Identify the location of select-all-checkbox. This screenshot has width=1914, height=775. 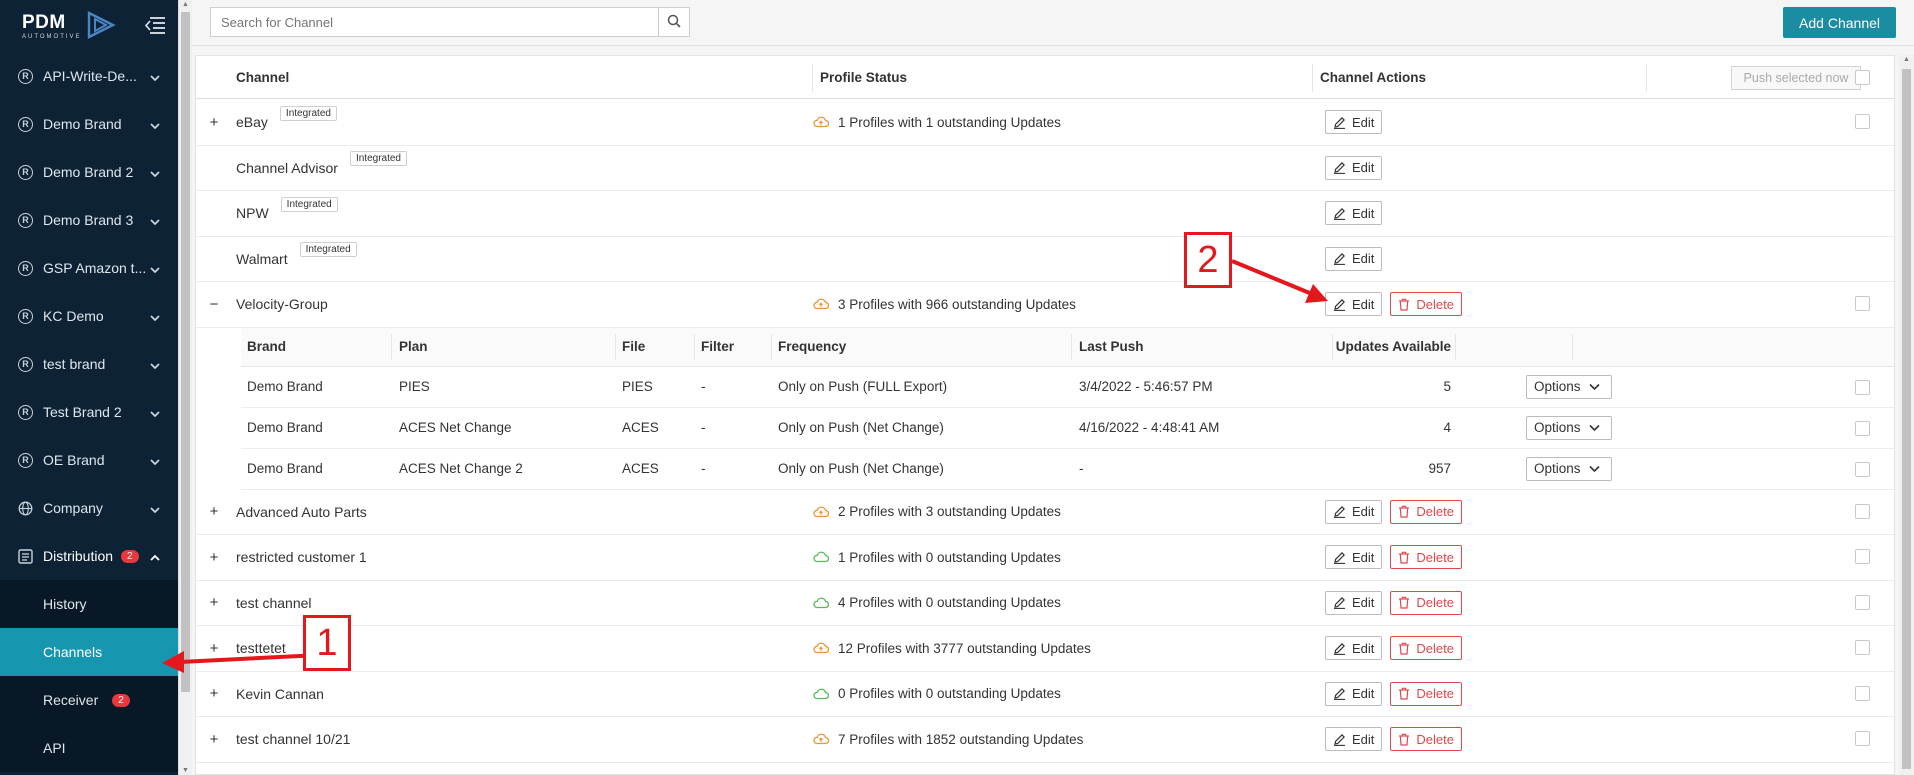
(1862, 77).